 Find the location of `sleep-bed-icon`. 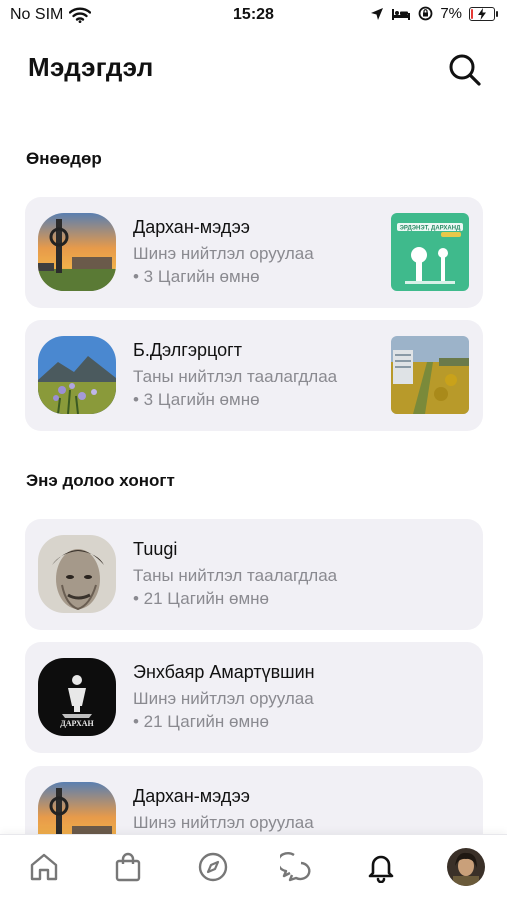

sleep-bed-icon is located at coordinates (401, 14).